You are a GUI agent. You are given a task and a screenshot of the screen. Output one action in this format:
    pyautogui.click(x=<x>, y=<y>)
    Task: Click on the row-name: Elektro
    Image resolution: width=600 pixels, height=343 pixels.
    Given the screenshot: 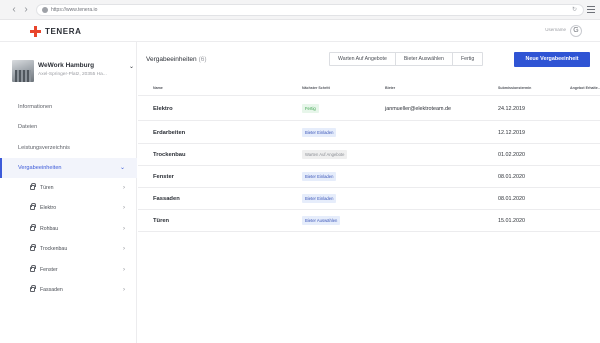 What is the action you would take?
    pyautogui.click(x=163, y=109)
    